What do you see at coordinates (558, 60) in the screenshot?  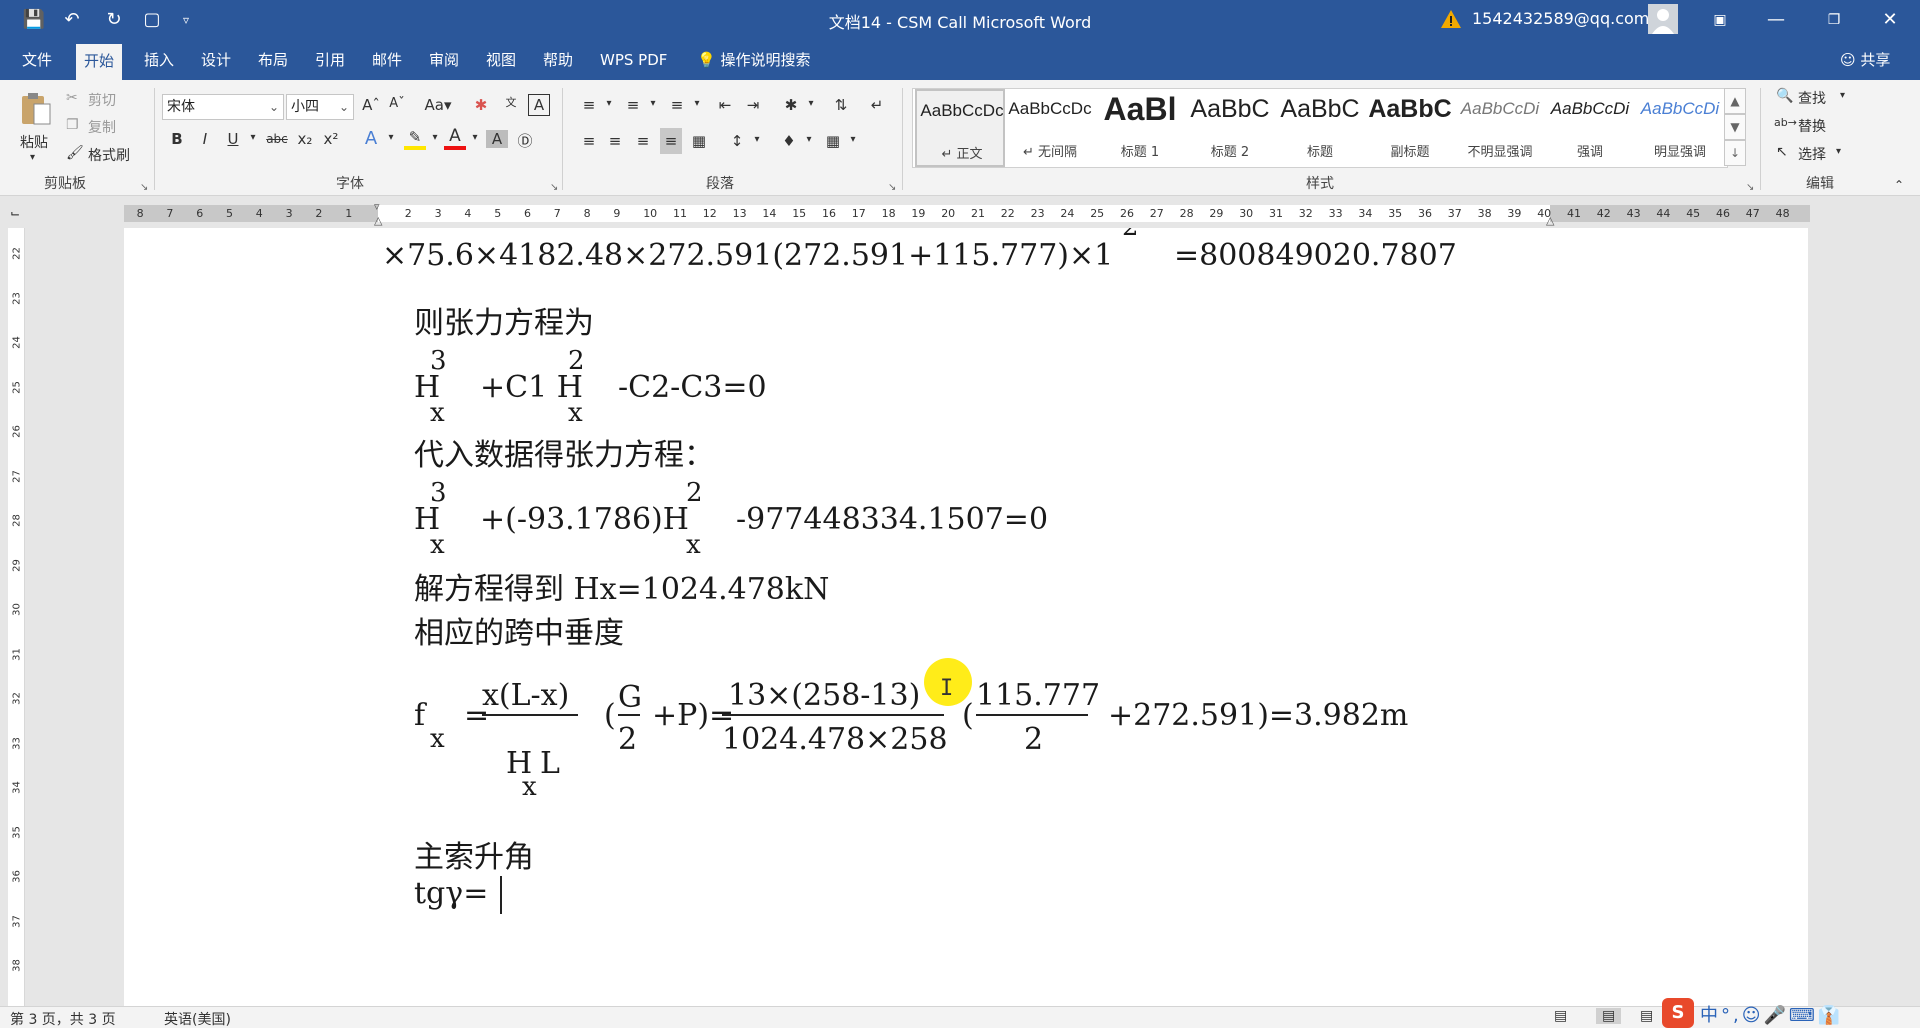 I see `tab-help: 帮助` at bounding box center [558, 60].